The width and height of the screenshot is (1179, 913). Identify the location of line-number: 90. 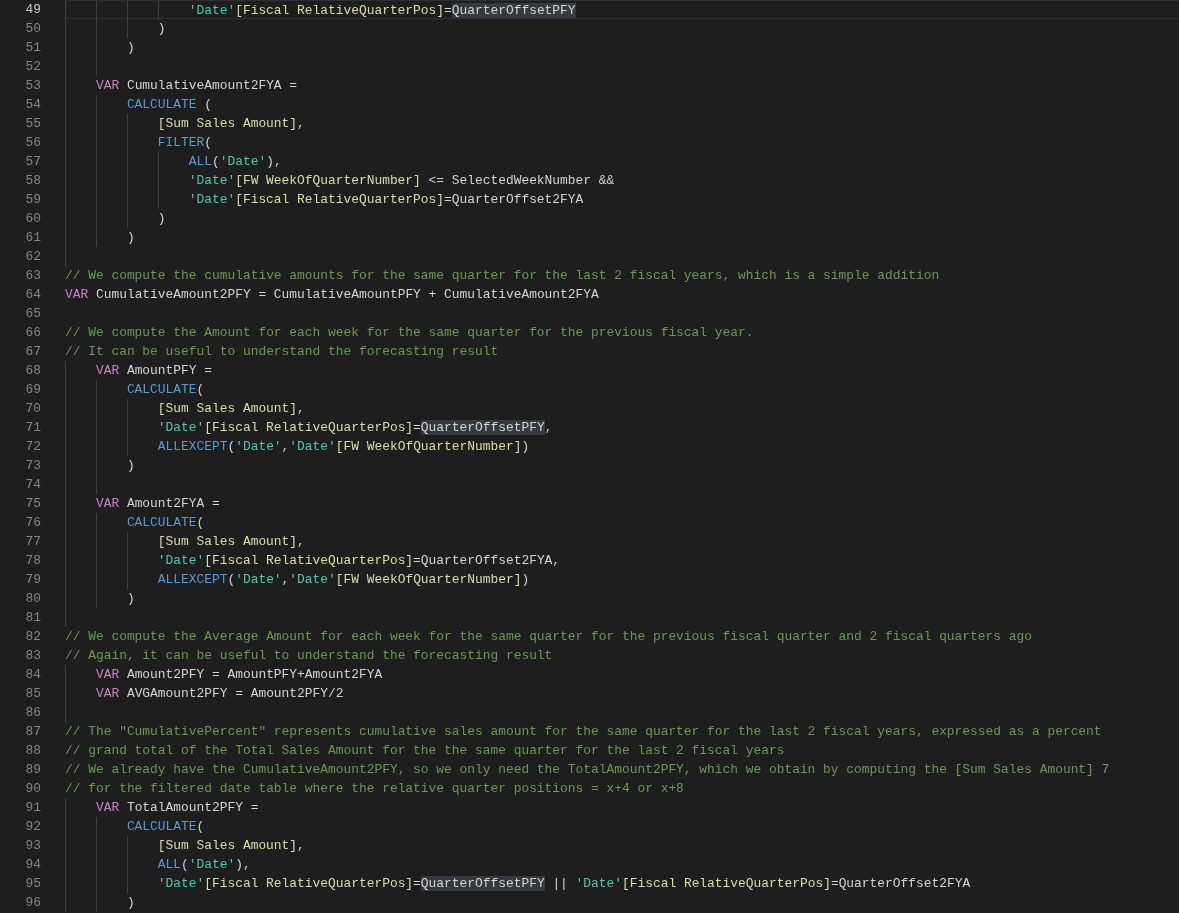
(32, 789).